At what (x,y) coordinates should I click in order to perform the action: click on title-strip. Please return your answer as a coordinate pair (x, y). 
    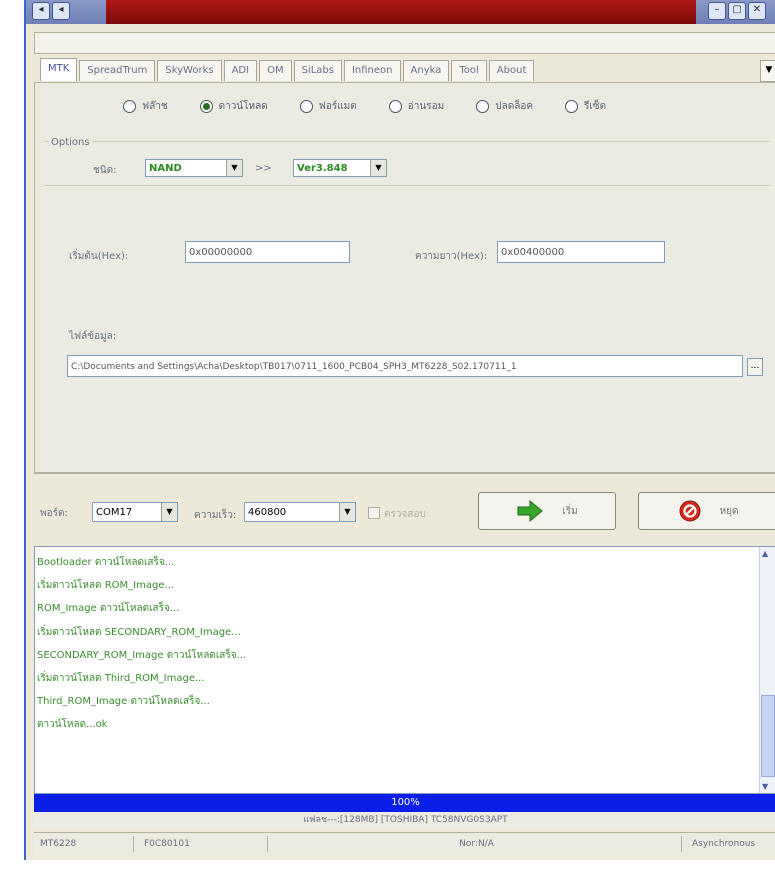
    Looking at the image, I should click on (401, 12).